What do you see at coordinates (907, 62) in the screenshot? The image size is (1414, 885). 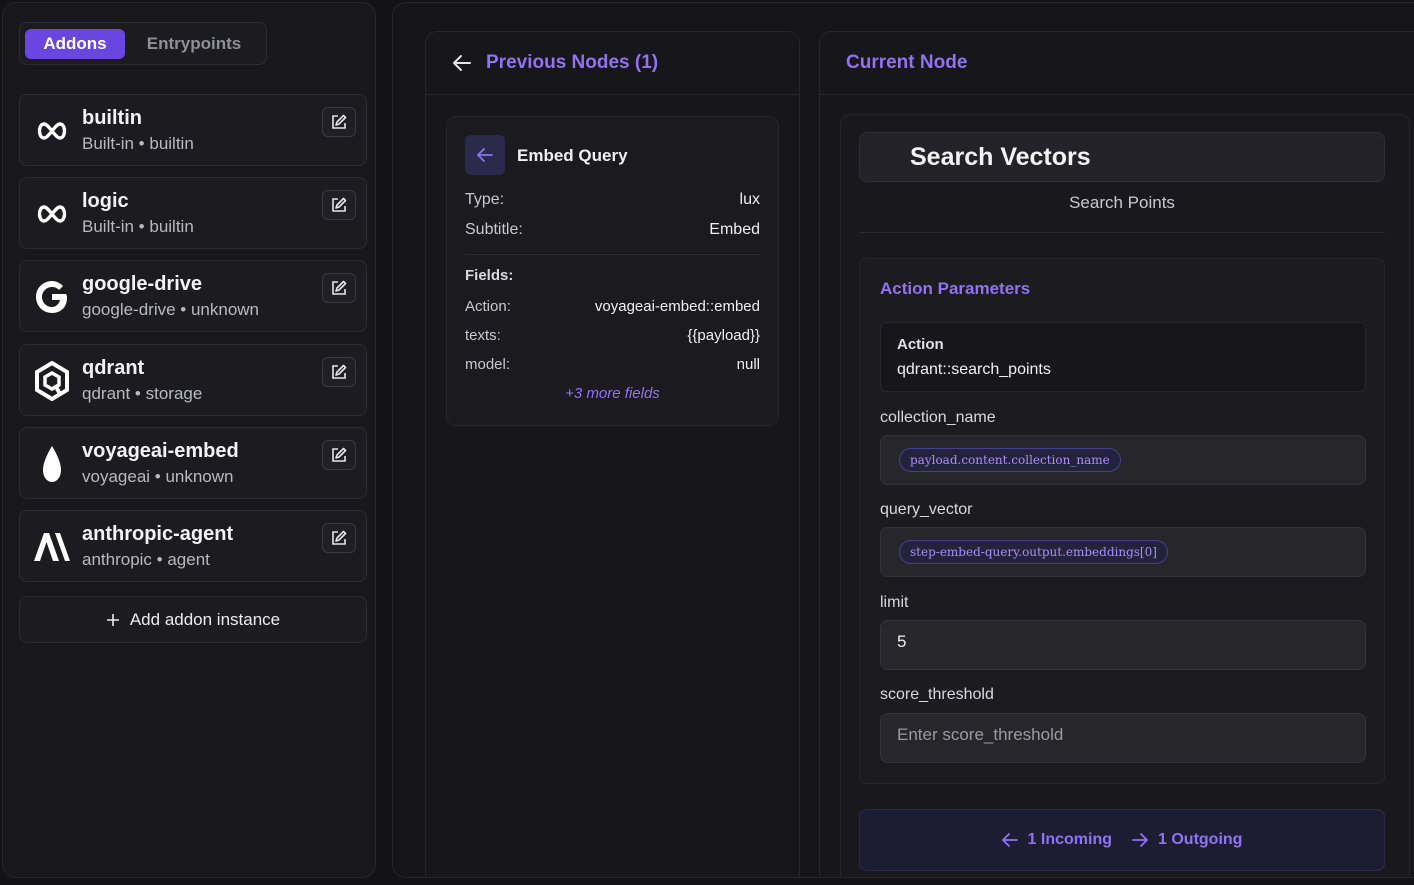 I see `current-node-title: Current Node` at bounding box center [907, 62].